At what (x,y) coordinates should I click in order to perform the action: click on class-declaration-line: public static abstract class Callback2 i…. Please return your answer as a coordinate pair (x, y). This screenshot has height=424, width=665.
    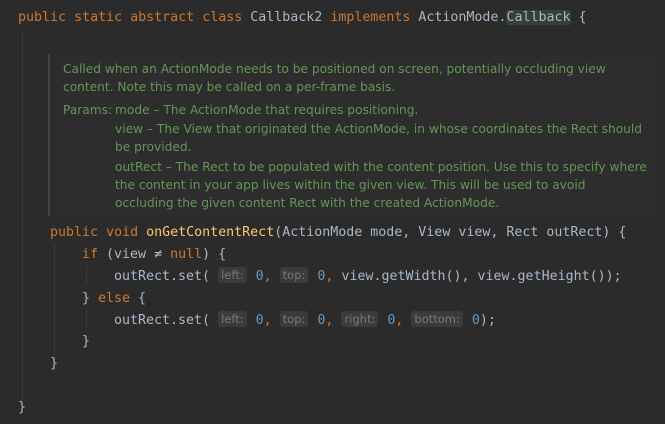
    Looking at the image, I should click on (302, 18).